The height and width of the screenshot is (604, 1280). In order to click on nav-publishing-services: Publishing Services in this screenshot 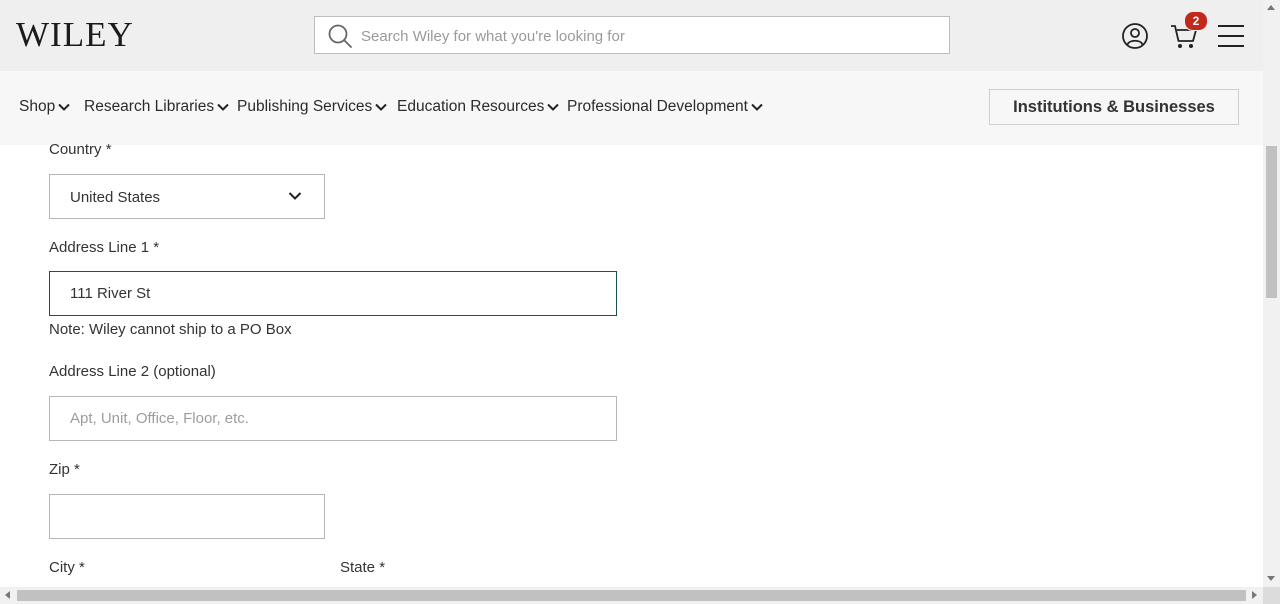, I will do `click(312, 107)`.